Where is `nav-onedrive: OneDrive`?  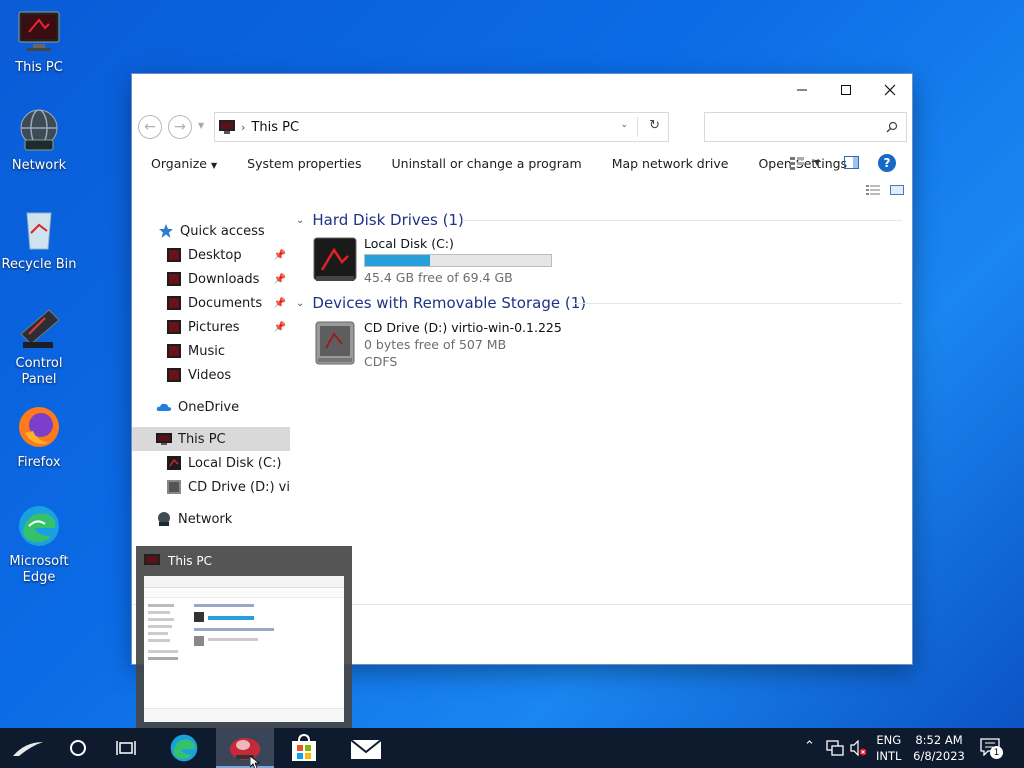 nav-onedrive: OneDrive is located at coordinates (211, 407).